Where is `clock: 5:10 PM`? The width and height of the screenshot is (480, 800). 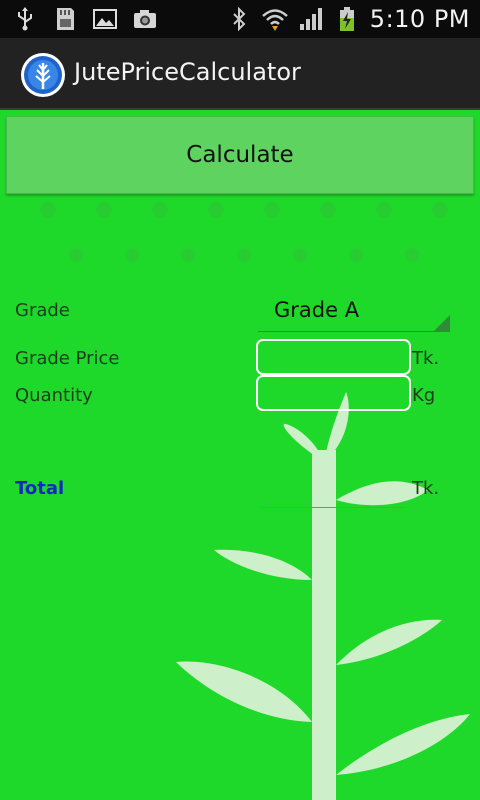 clock: 5:10 PM is located at coordinates (419, 19).